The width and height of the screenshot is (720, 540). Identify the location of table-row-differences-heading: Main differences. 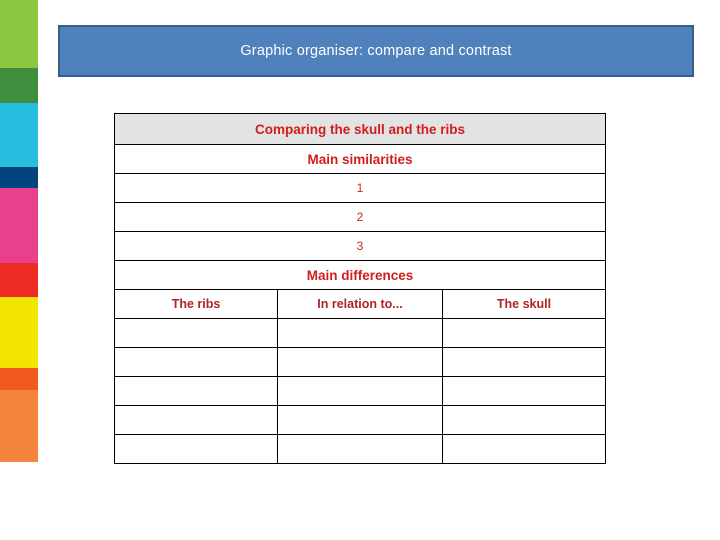
(360, 275).